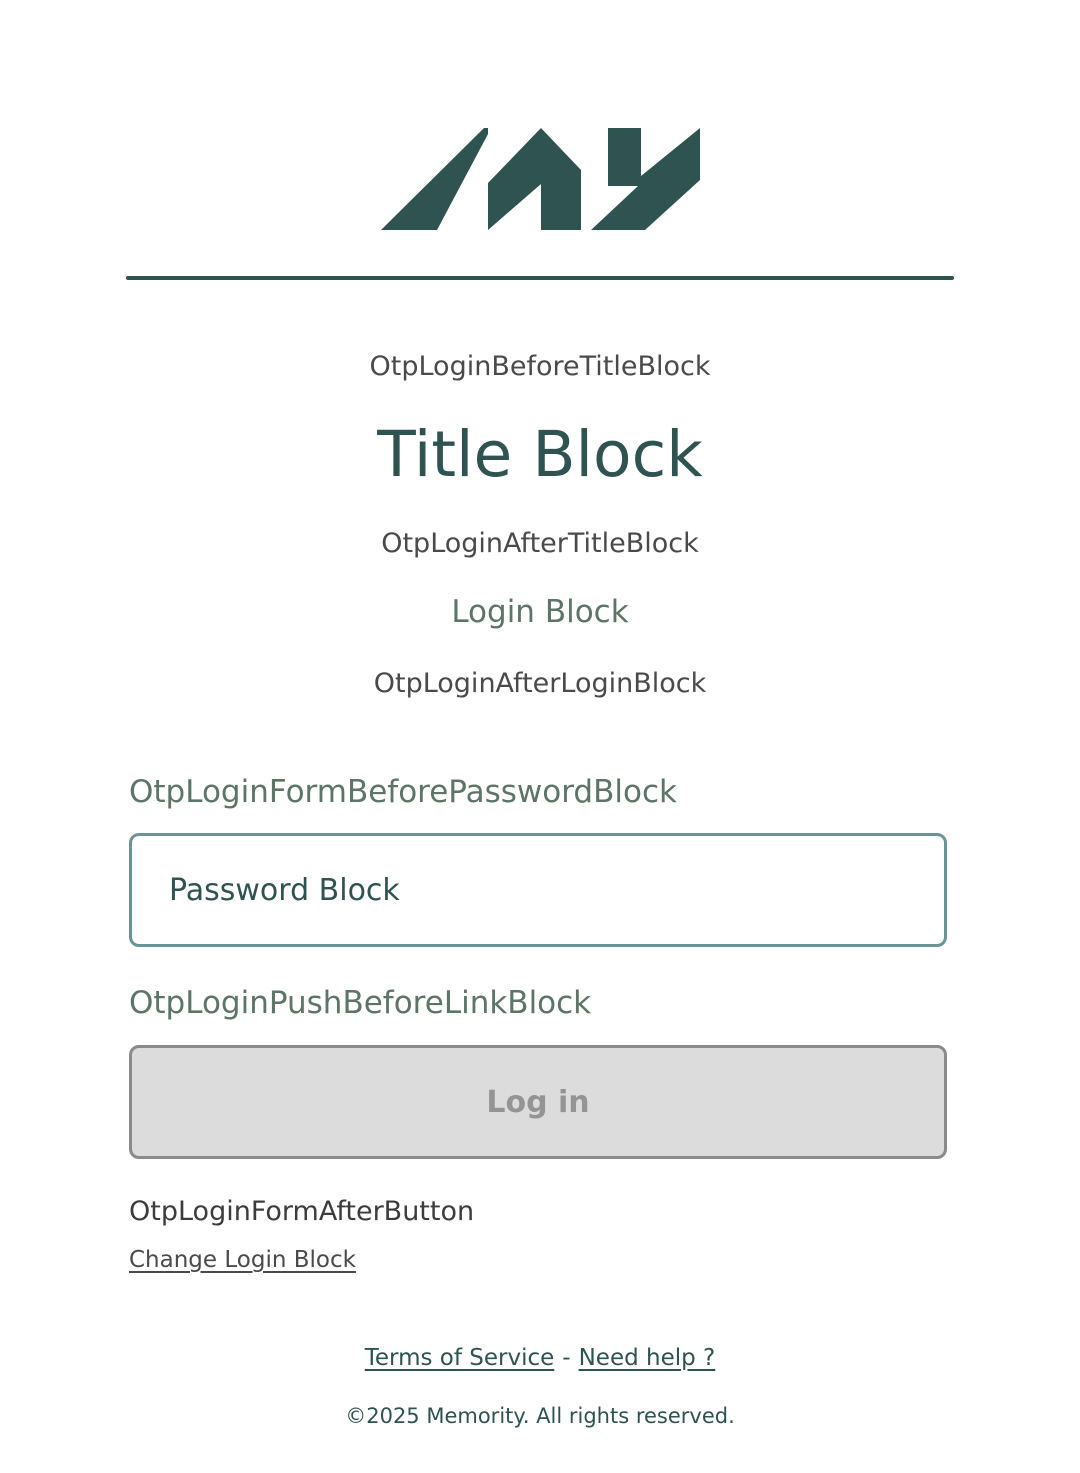  I want to click on page-title: Title Block, so click(540, 454).